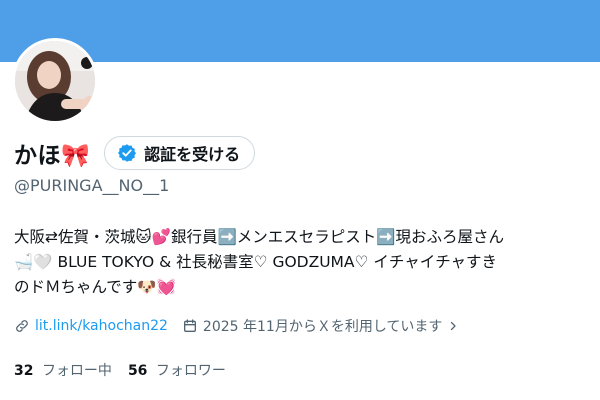 The height and width of the screenshot is (400, 600). I want to click on following-label: フォロー中, so click(76, 371).